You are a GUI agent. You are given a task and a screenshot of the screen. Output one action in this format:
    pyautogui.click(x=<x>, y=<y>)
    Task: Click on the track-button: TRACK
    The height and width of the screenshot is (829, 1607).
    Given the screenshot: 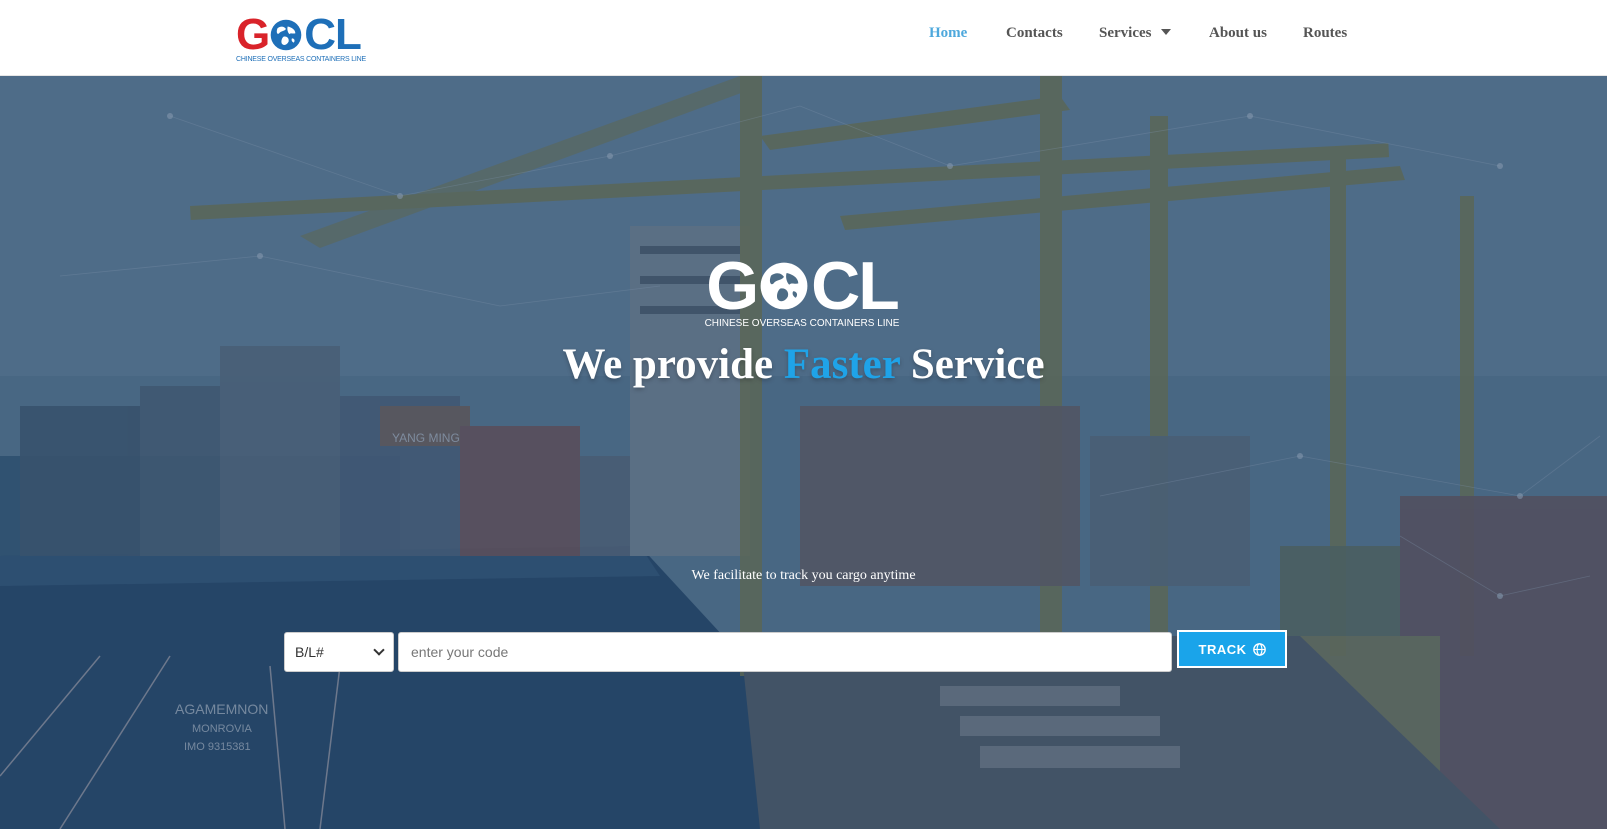 What is the action you would take?
    pyautogui.click(x=1232, y=649)
    